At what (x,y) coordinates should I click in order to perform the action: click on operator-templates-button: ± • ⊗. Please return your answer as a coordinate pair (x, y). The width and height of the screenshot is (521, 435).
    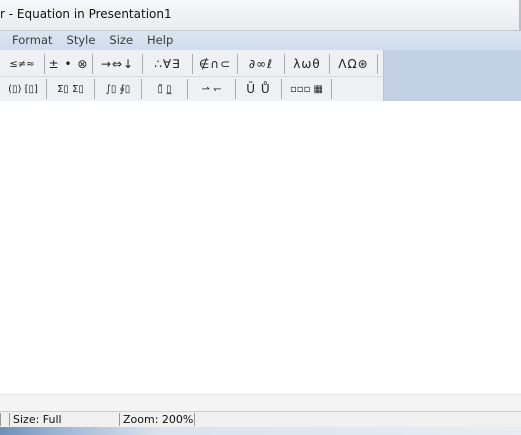
    Looking at the image, I should click on (69, 64).